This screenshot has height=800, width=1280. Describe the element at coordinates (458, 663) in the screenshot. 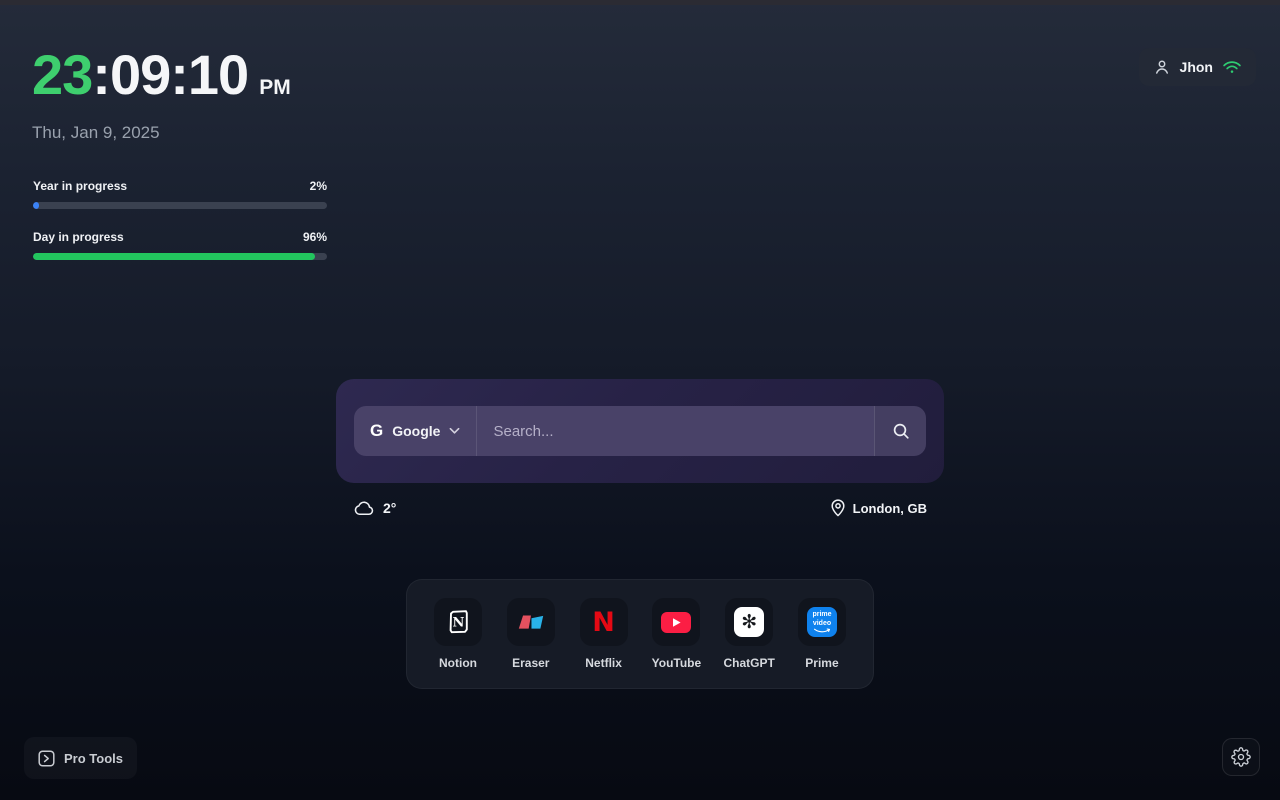

I see `shortcut-label: Notion` at that location.